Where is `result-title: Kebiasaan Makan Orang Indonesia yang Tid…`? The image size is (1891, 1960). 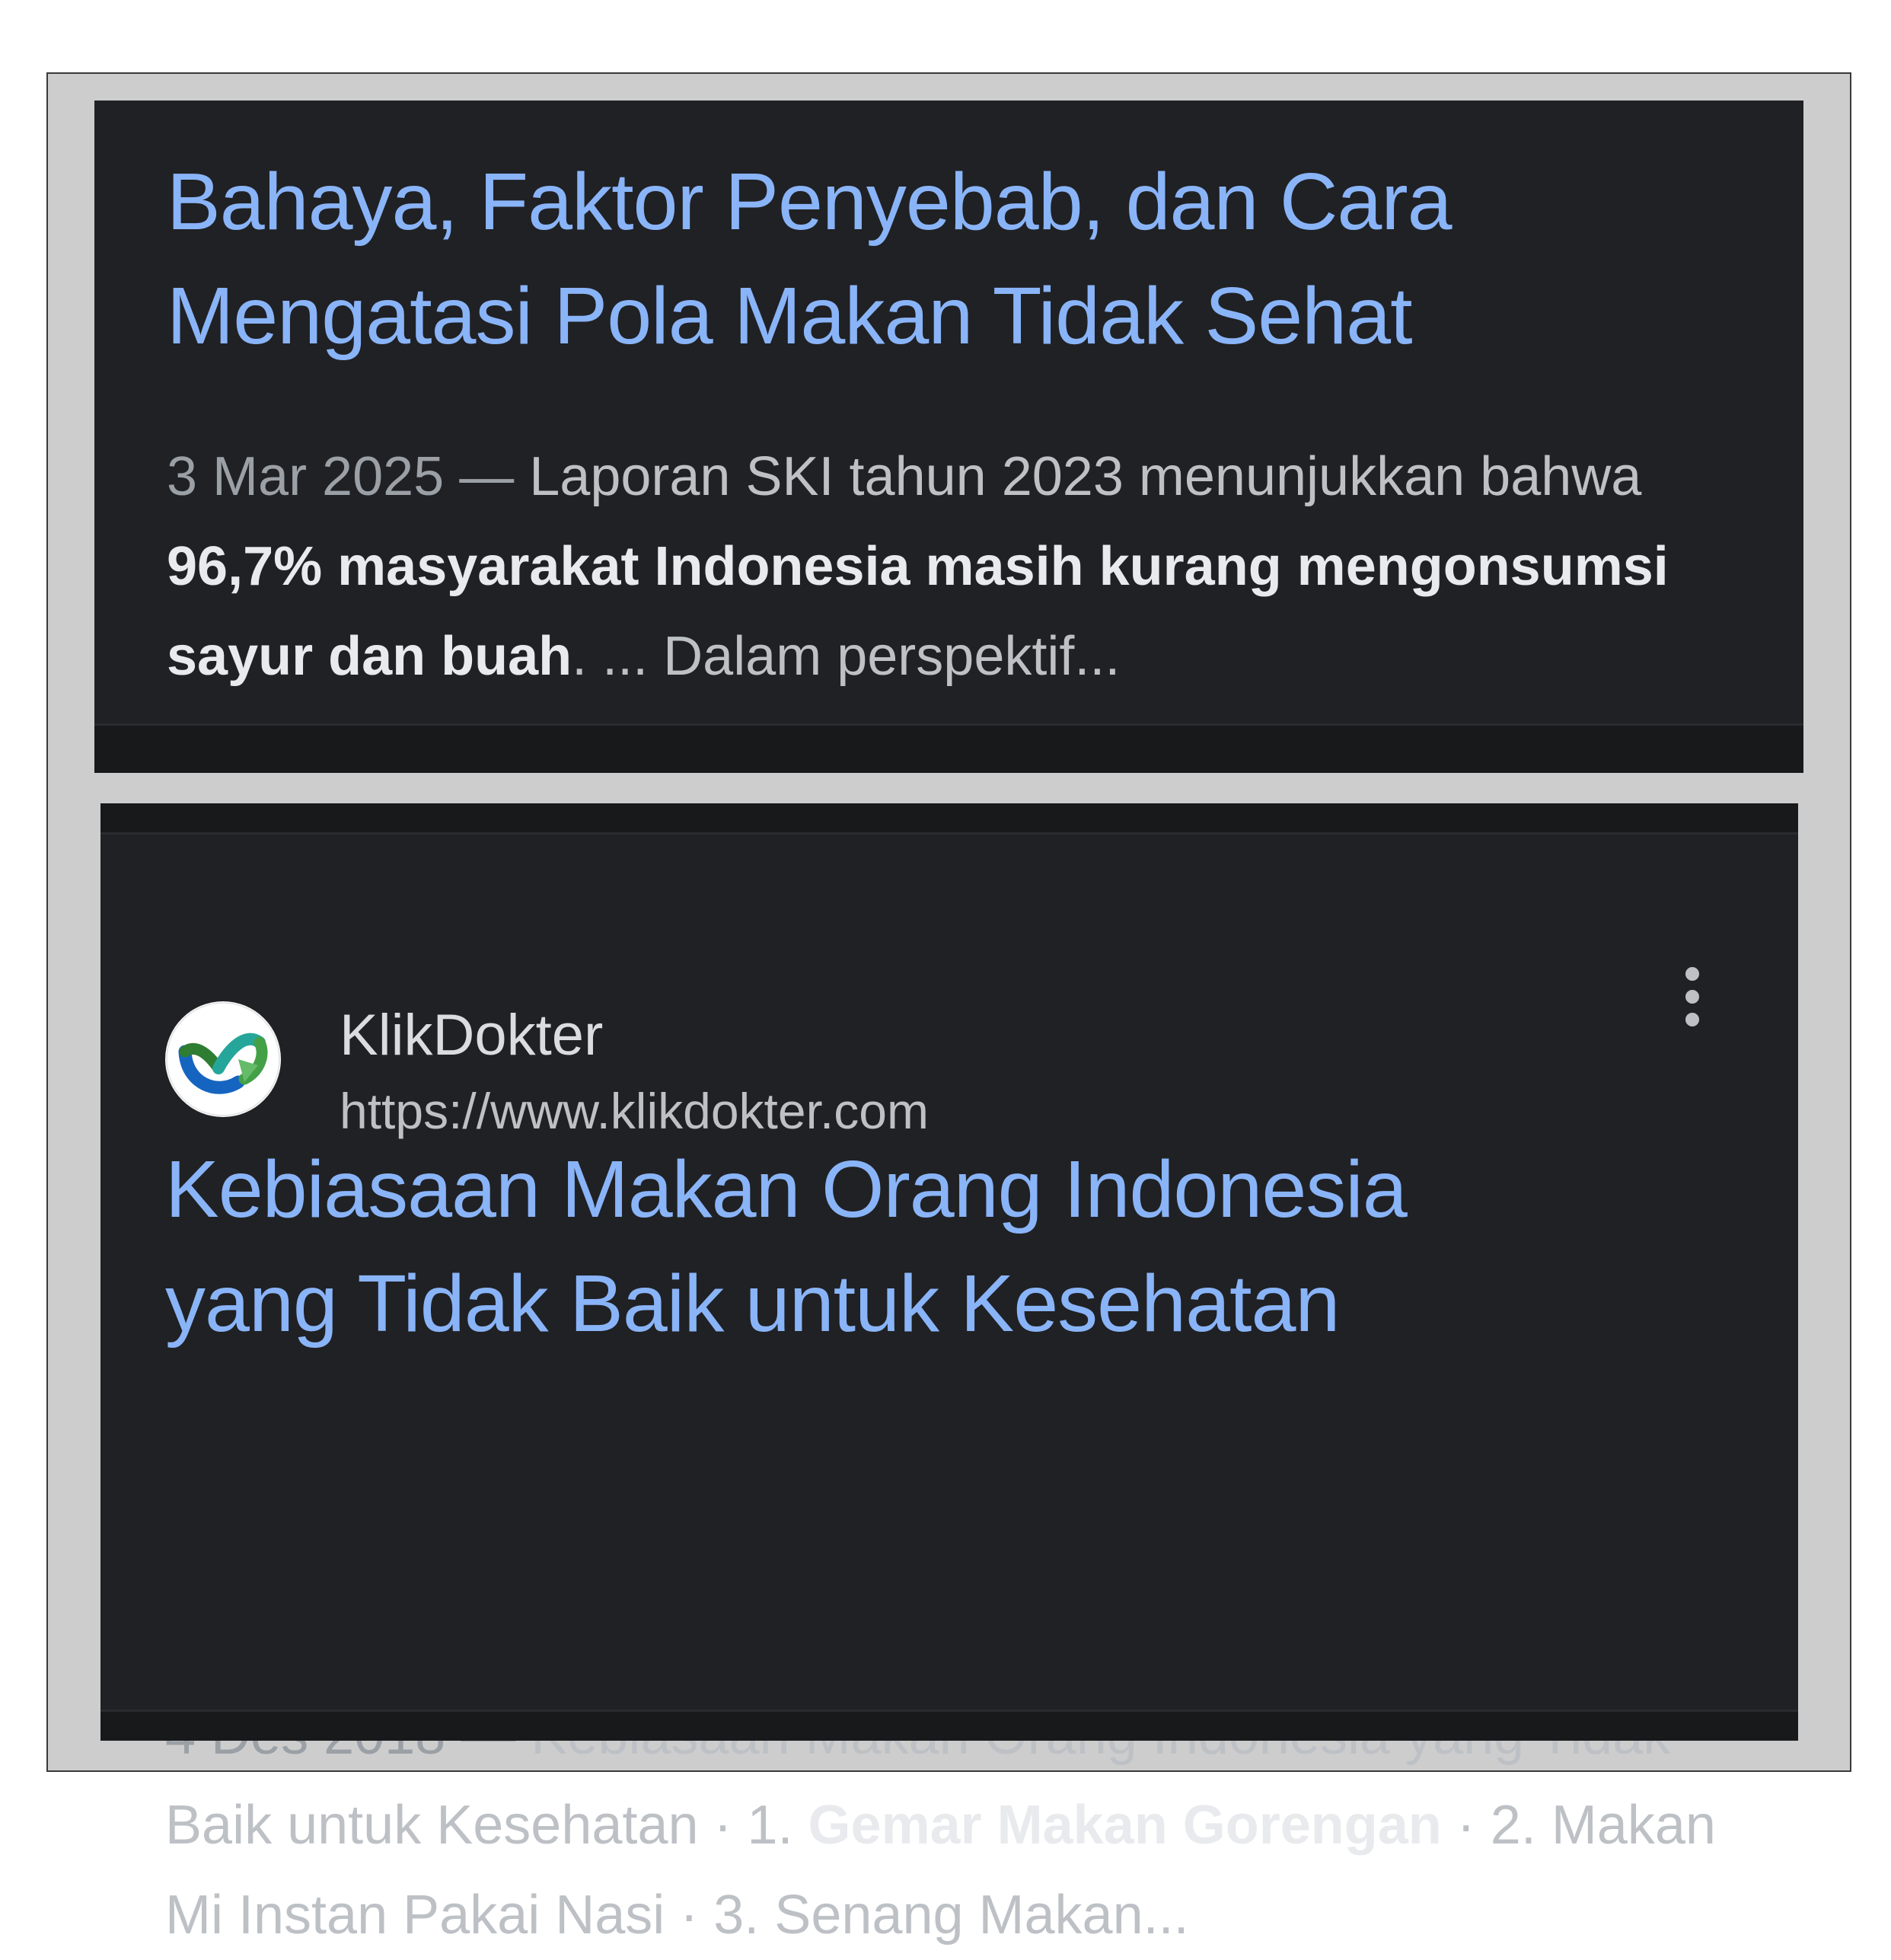 result-title: Kebiasaan Makan Orang Indonesia yang Tid… is located at coordinates (946, 1246).